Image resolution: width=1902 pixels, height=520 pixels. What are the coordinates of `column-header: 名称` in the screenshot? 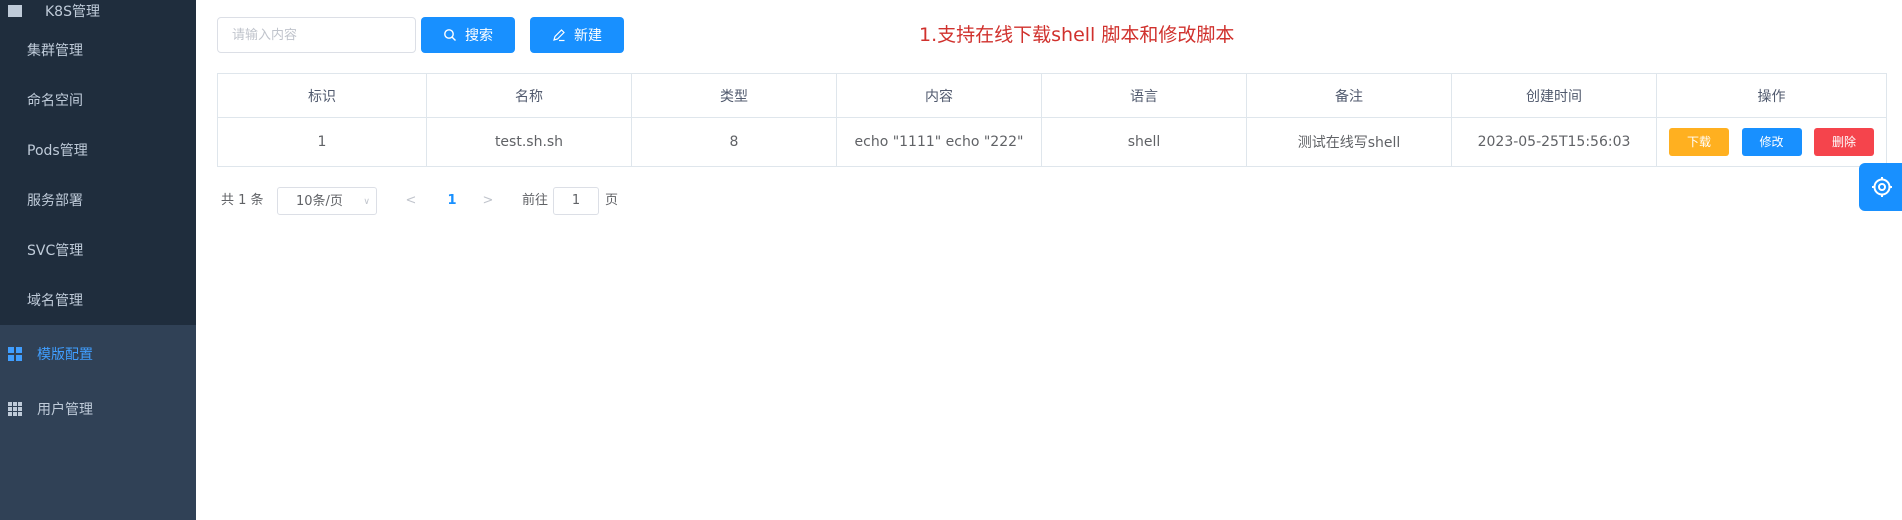 It's located at (529, 95).